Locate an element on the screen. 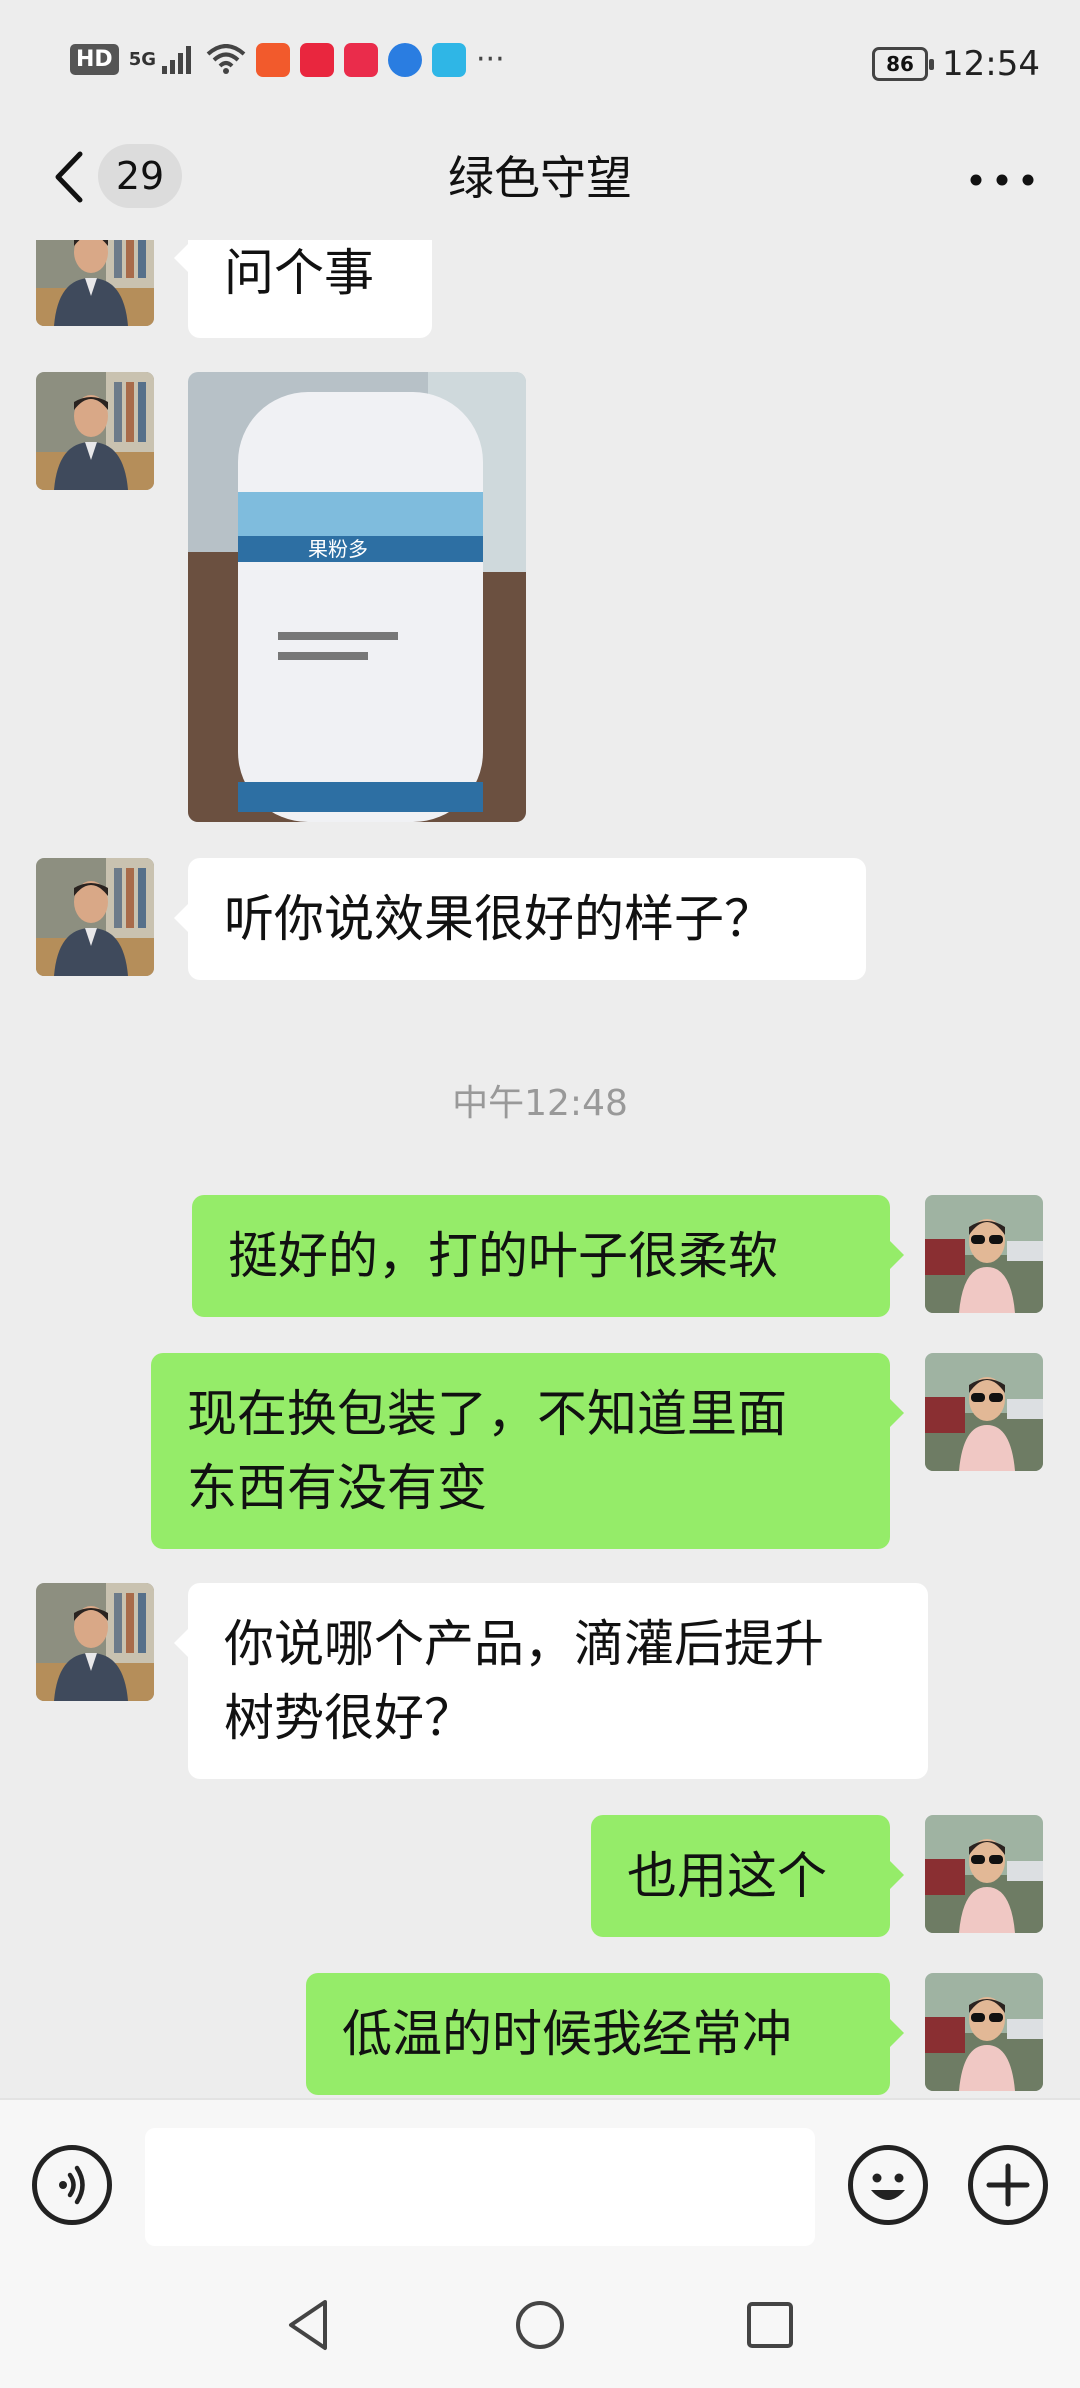  plus-icon is located at coordinates (1008, 2185).